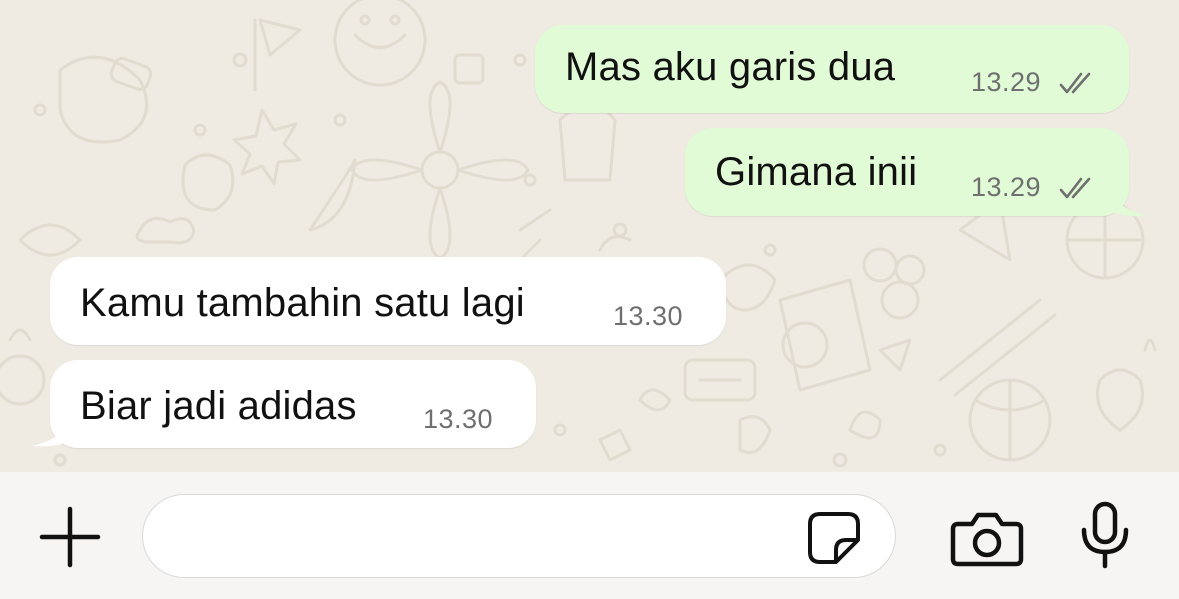 This screenshot has height=599, width=1179. I want to click on message-text: Kamu tambahin satu lagi, so click(302, 303).